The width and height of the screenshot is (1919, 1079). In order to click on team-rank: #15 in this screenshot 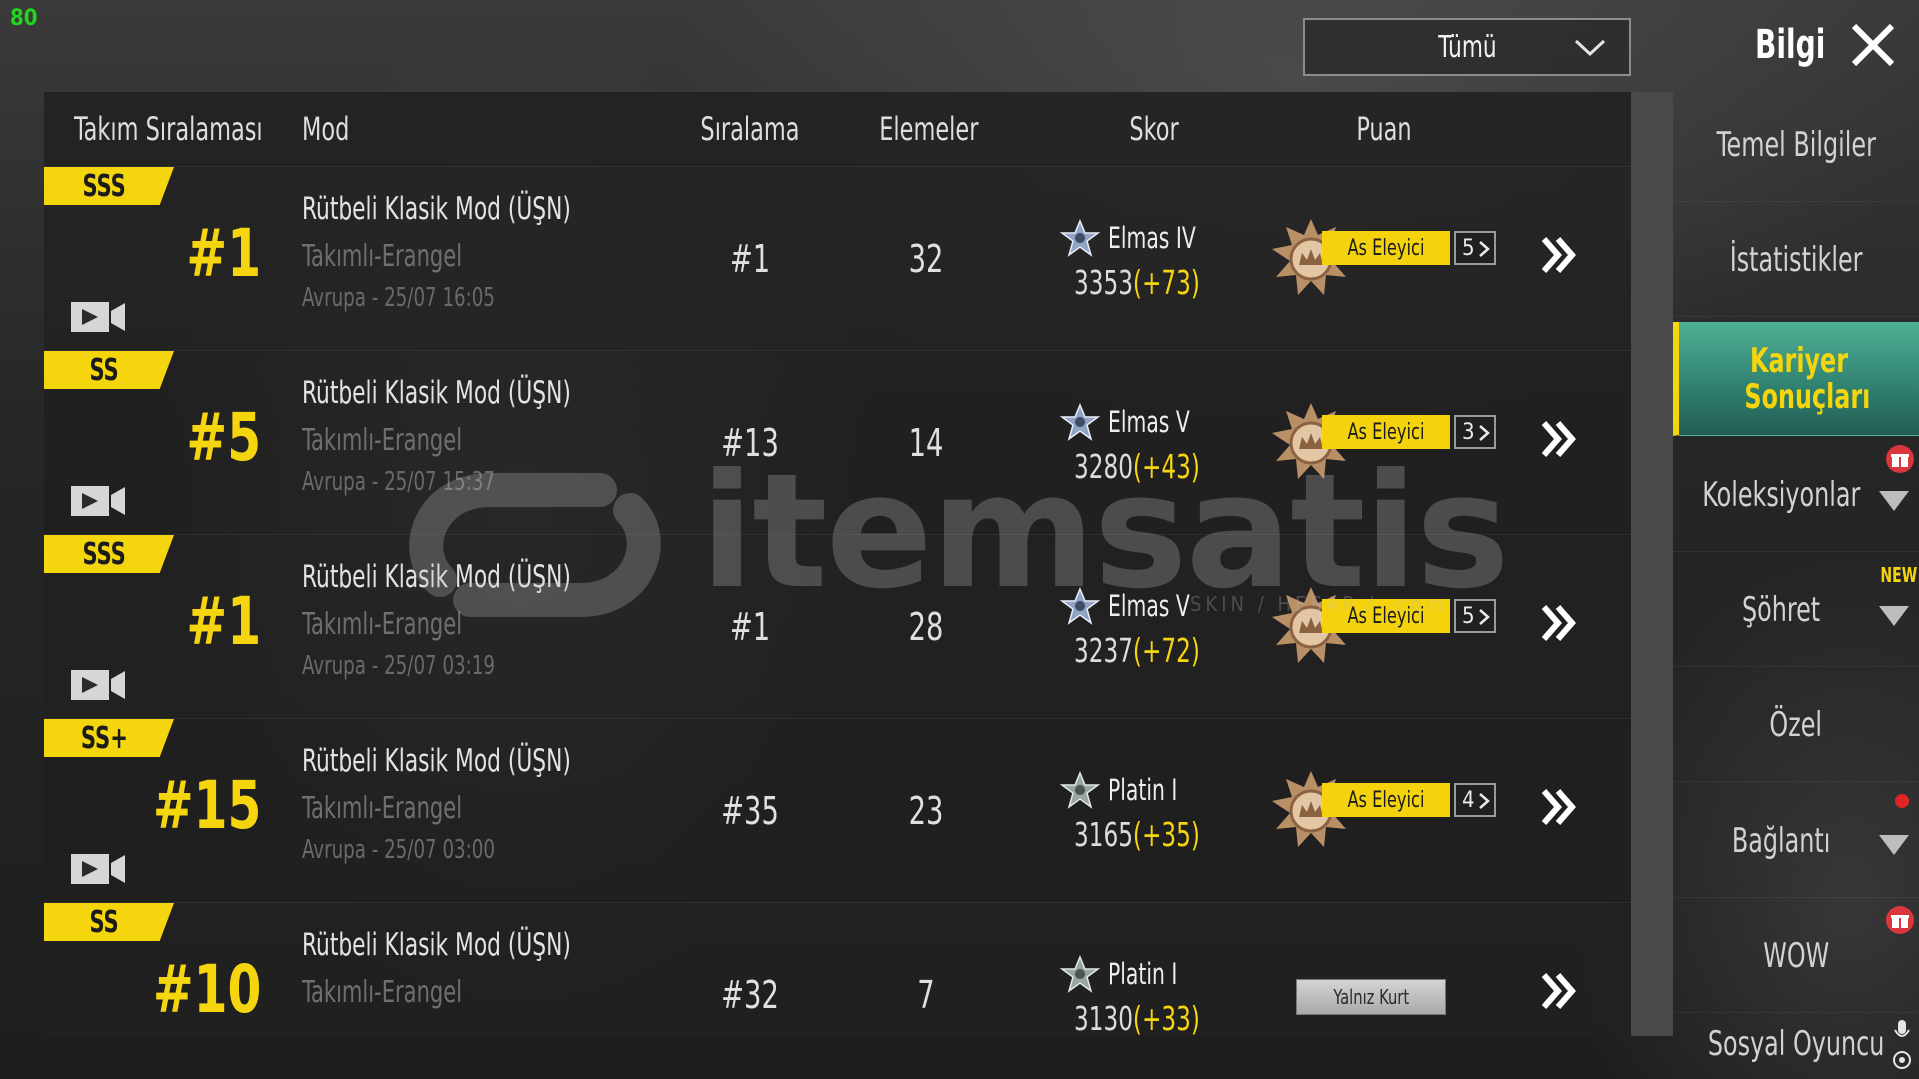, I will do `click(206, 805)`.